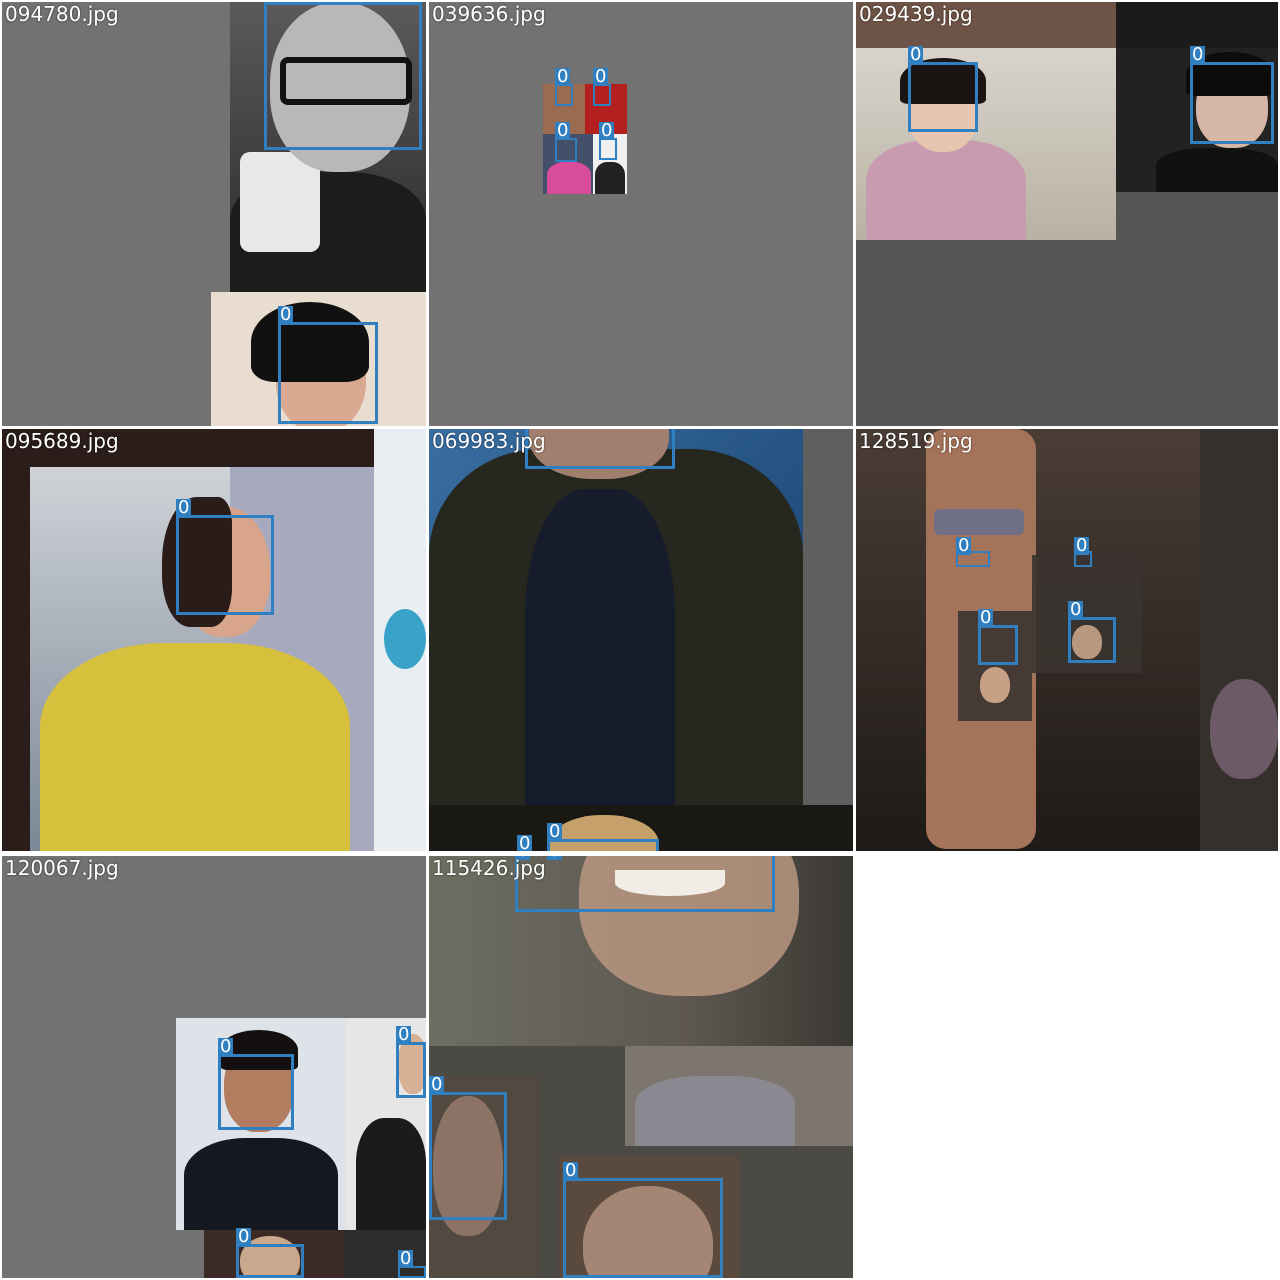 Image resolution: width=1280 pixels, height=1280 pixels. Describe the element at coordinates (1239, 640) in the screenshot. I see `photo-crowd-right` at that location.